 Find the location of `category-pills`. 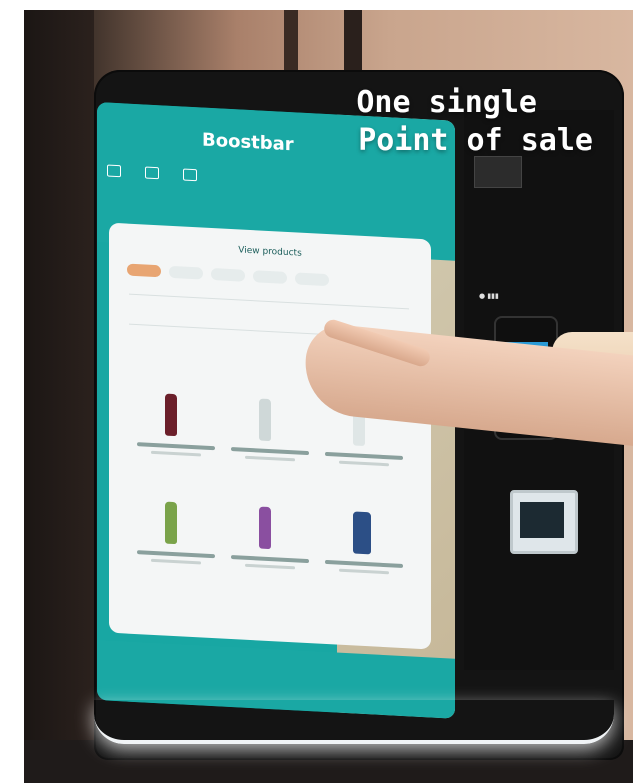

category-pills is located at coordinates (228, 275).